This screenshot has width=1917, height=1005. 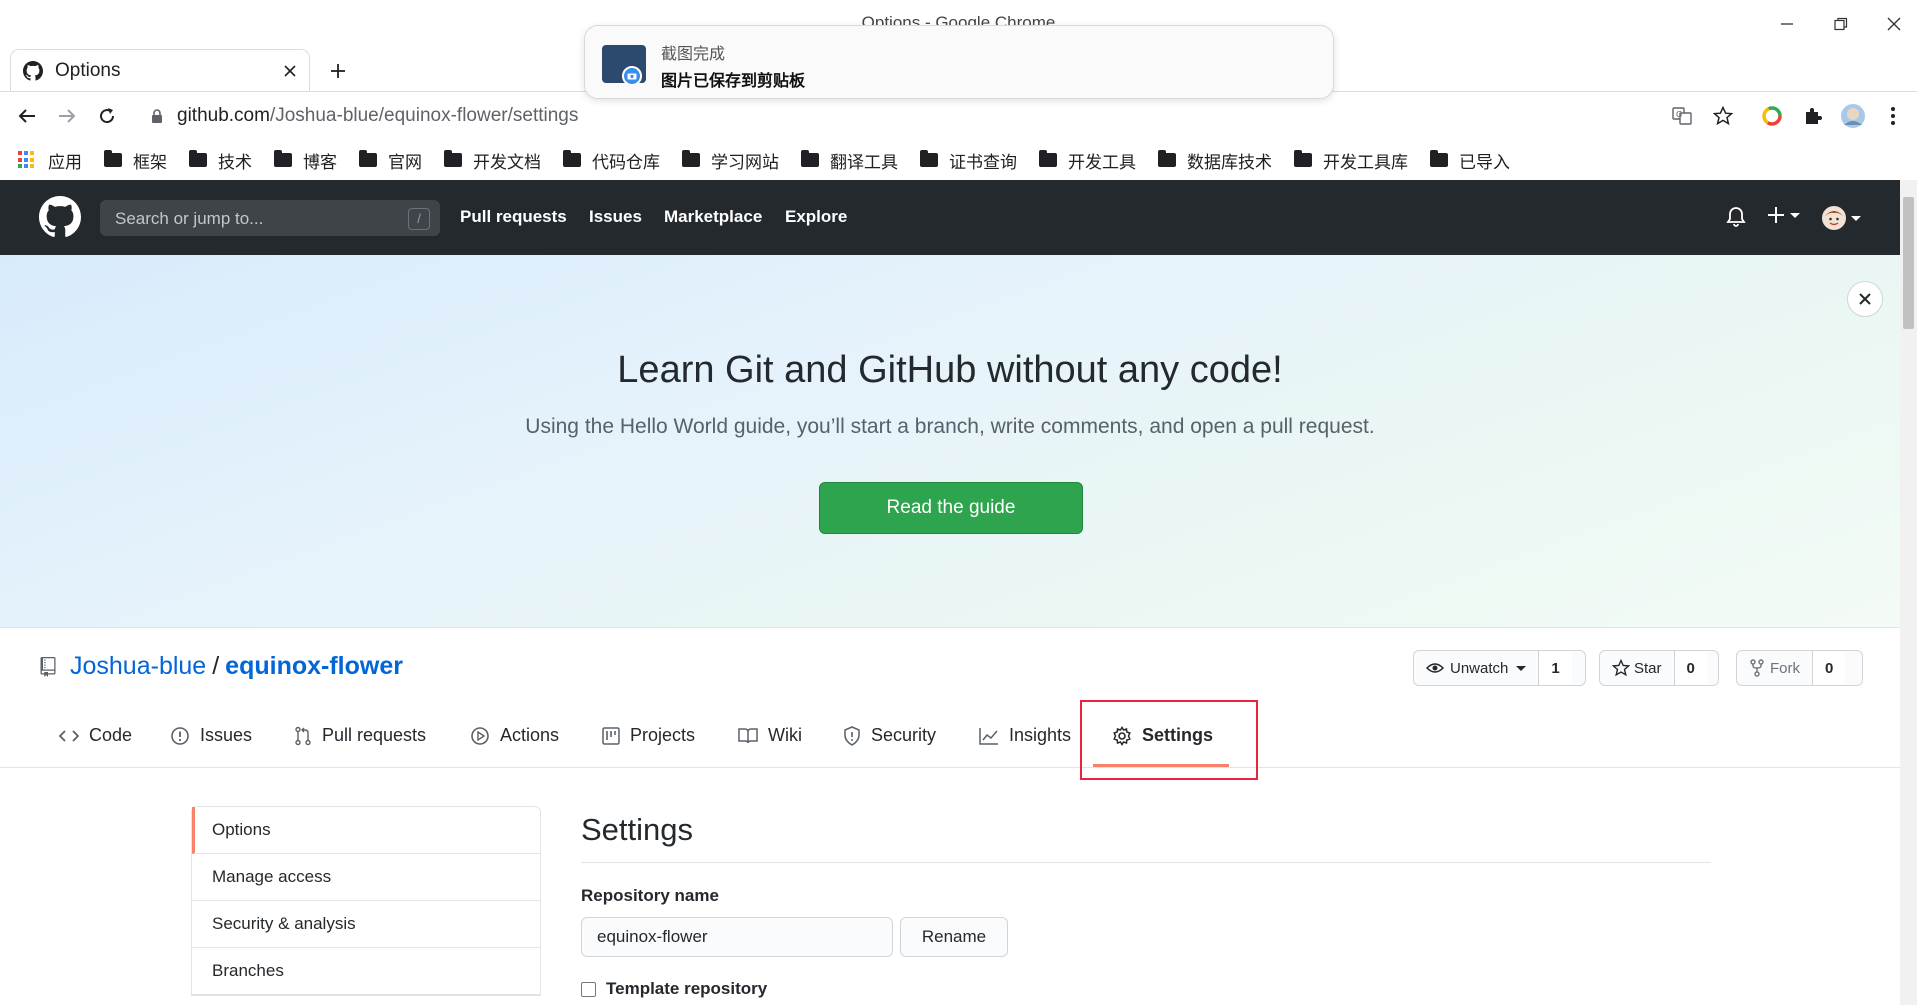 What do you see at coordinates (366, 924) in the screenshot?
I see `menu-item-security-analysis: Security & analysis` at bounding box center [366, 924].